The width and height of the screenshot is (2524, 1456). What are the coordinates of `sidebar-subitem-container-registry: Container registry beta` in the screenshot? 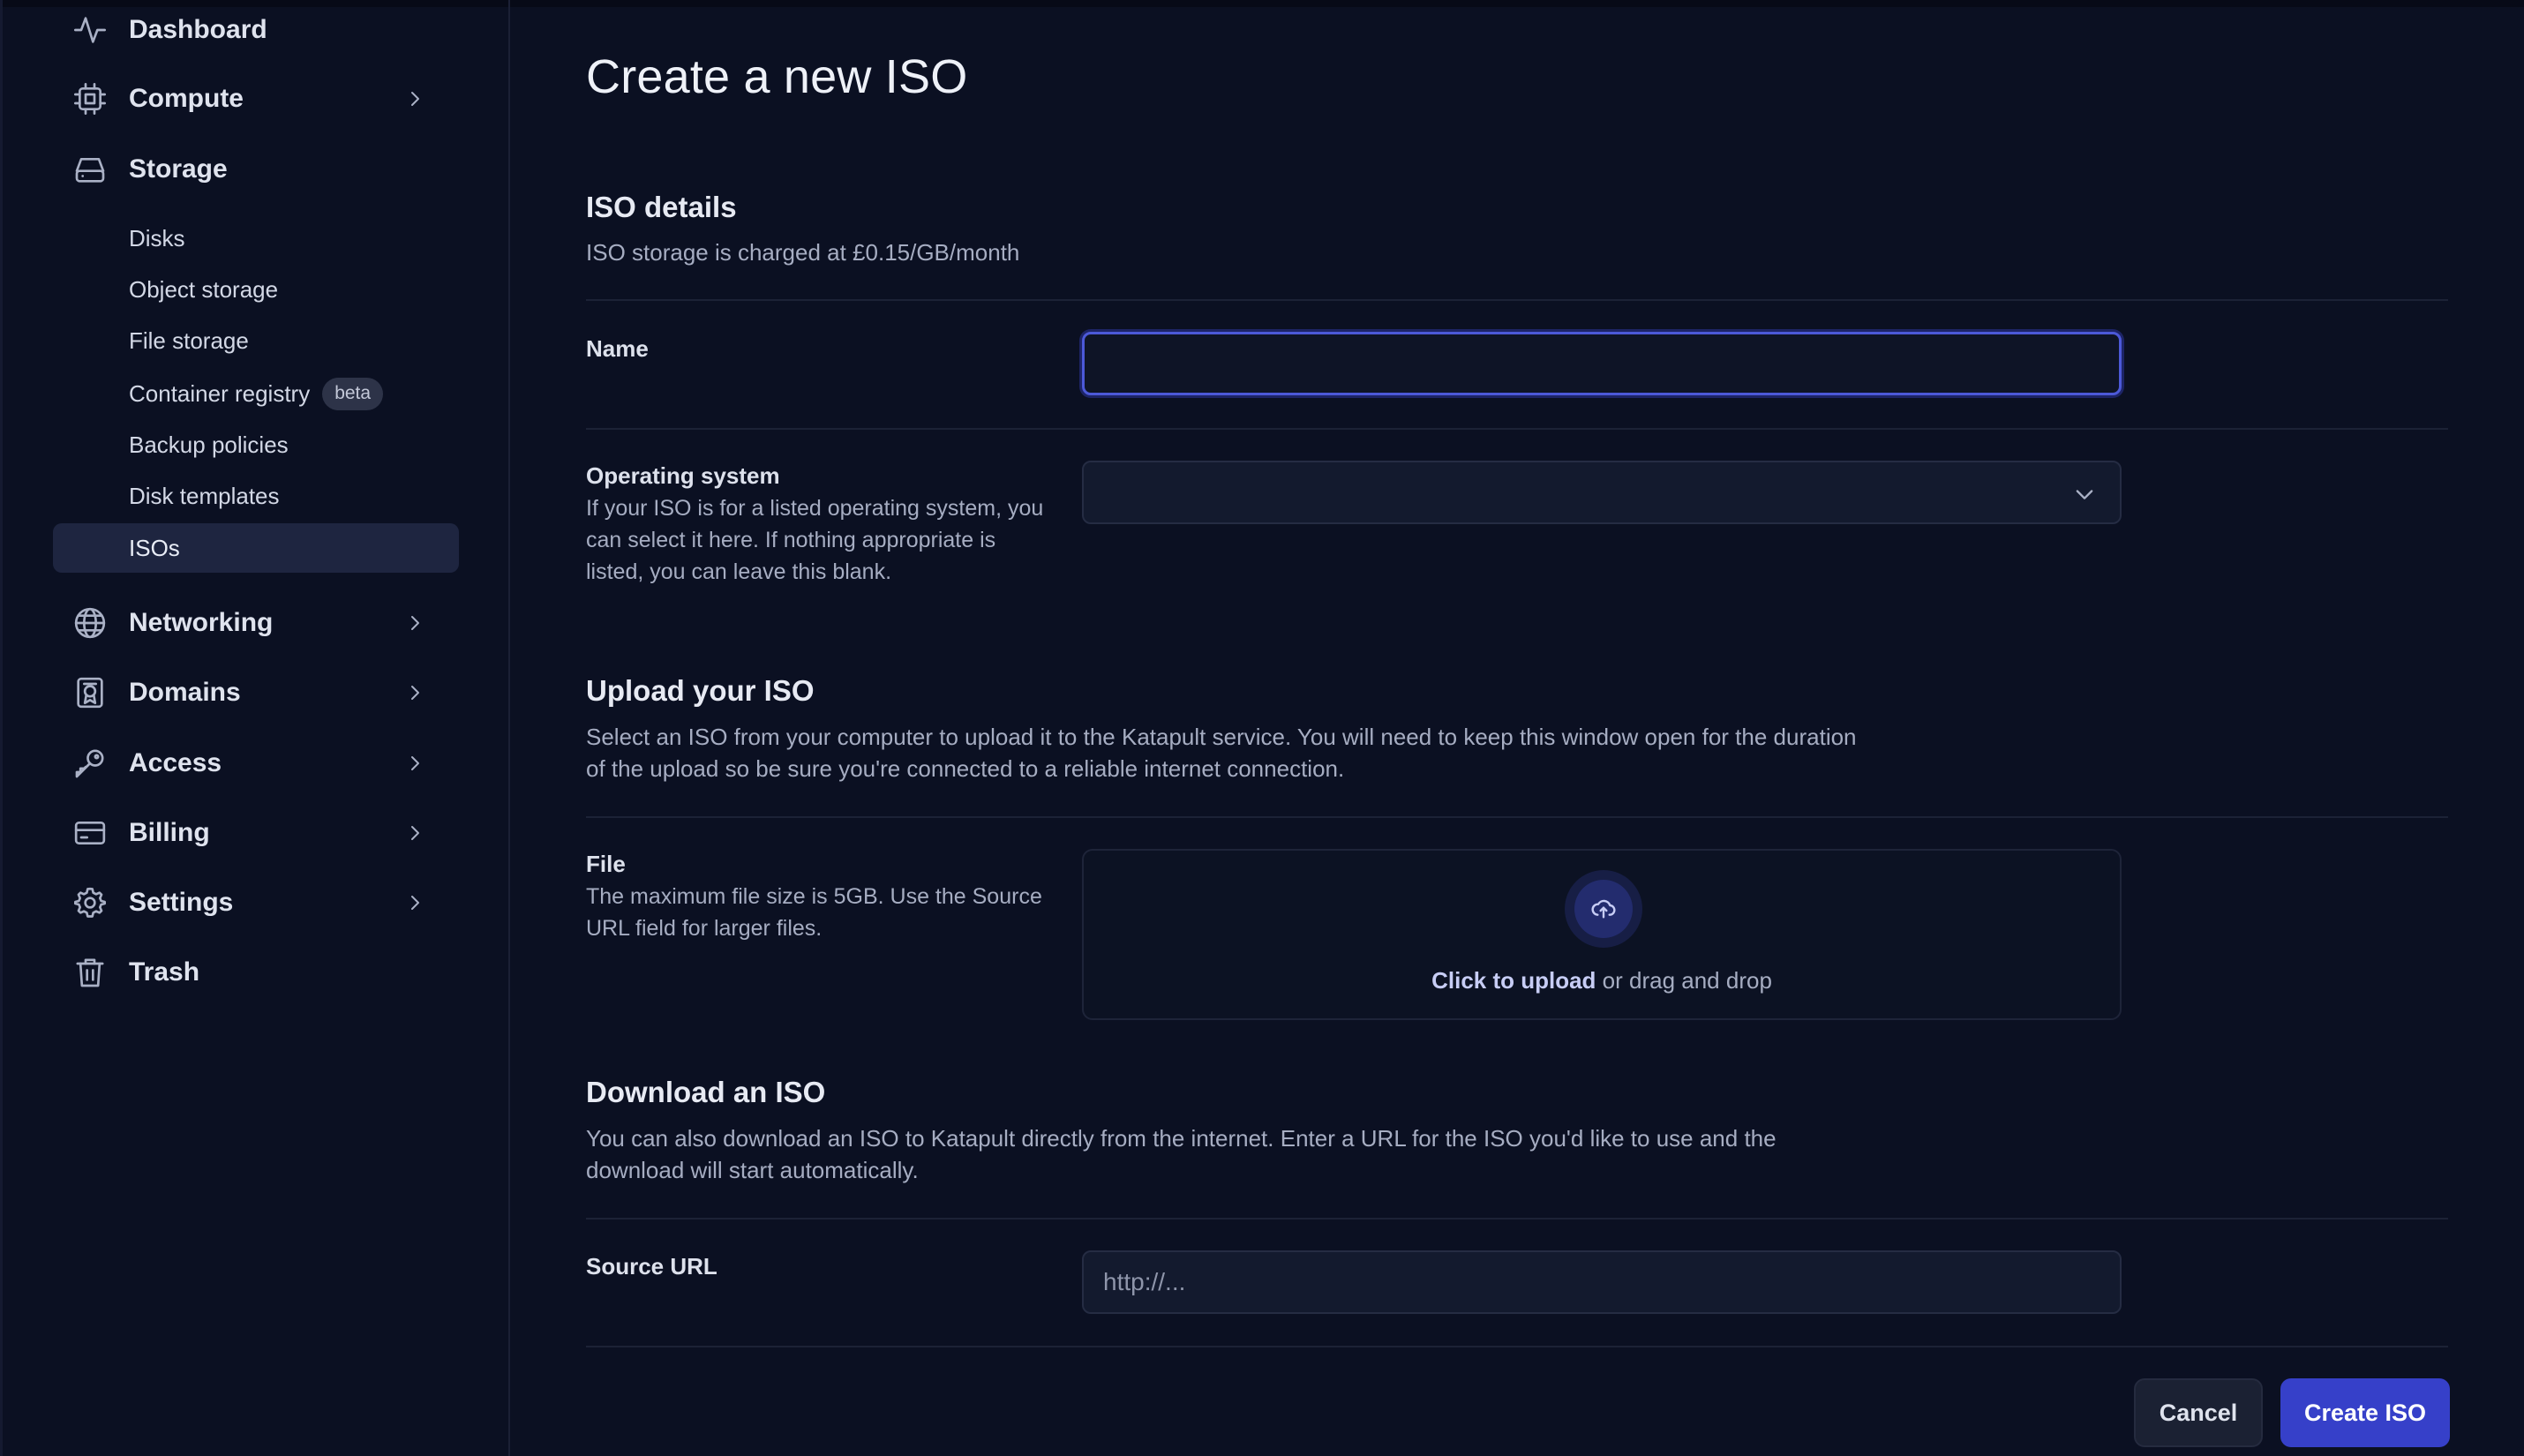 It's located at (256, 393).